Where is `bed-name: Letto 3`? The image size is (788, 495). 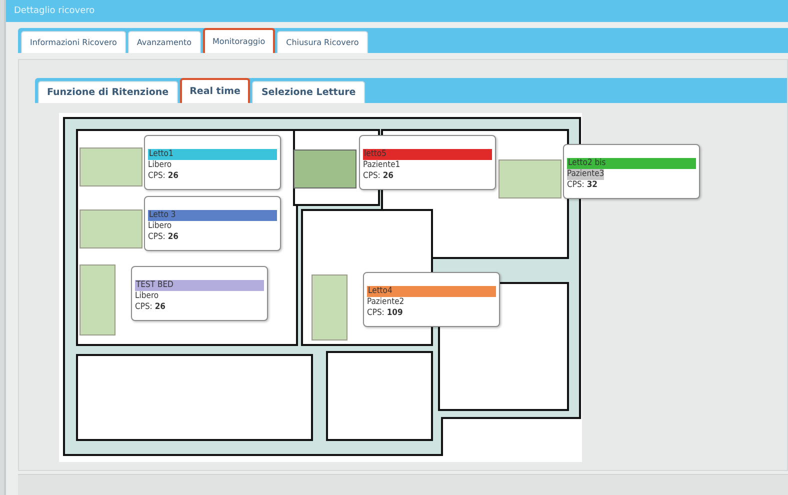
bed-name: Letto 3 is located at coordinates (212, 215).